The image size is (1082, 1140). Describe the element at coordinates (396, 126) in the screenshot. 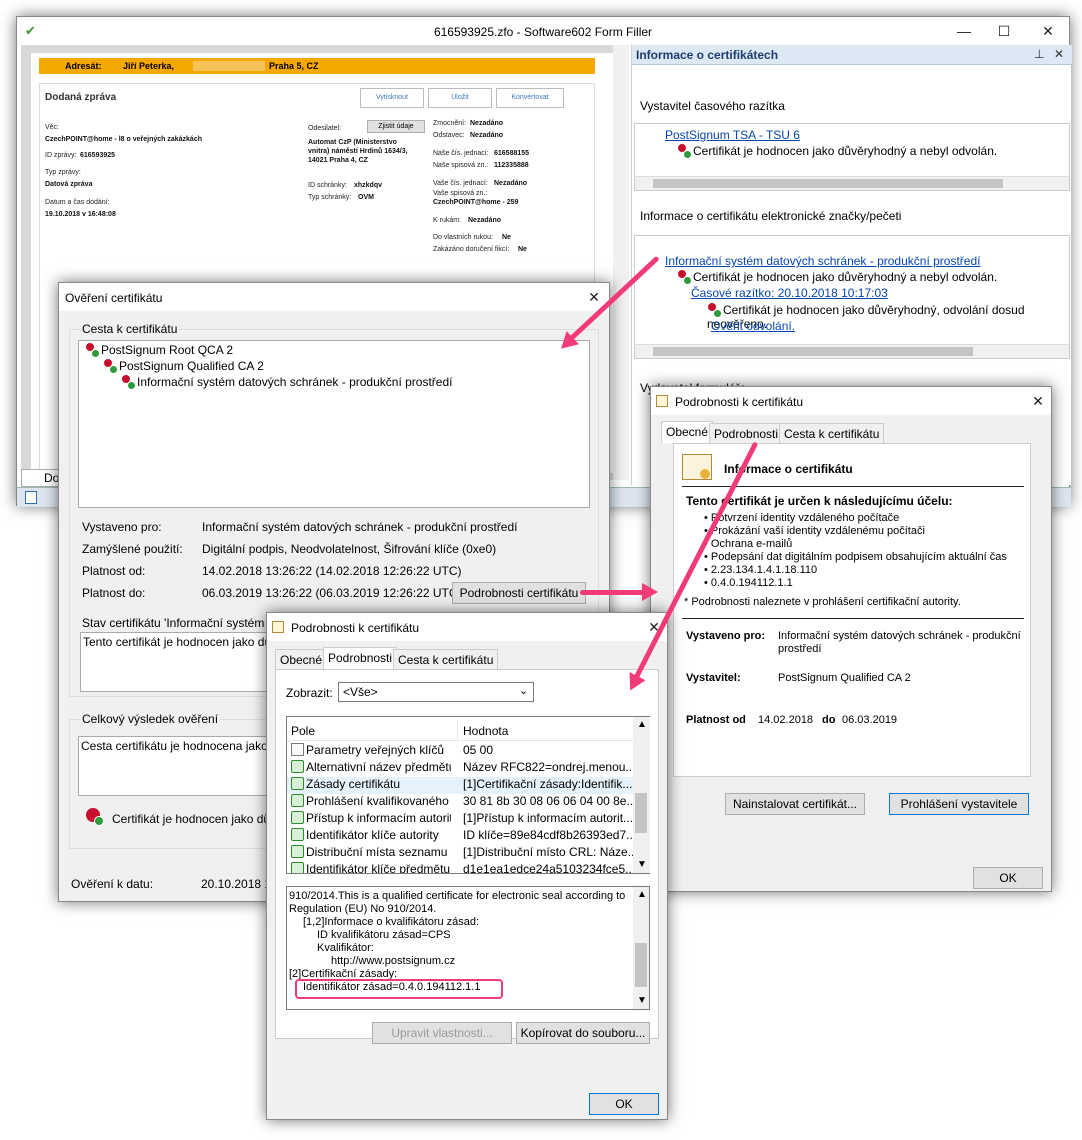

I see `zjistit-udaje-button: Zjistit údaje` at that location.